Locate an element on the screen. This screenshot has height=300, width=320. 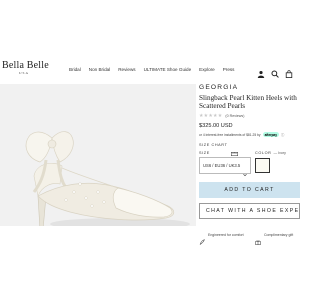
size-value: US6 / EU36 / UK3.5 is located at coordinates (222, 165).